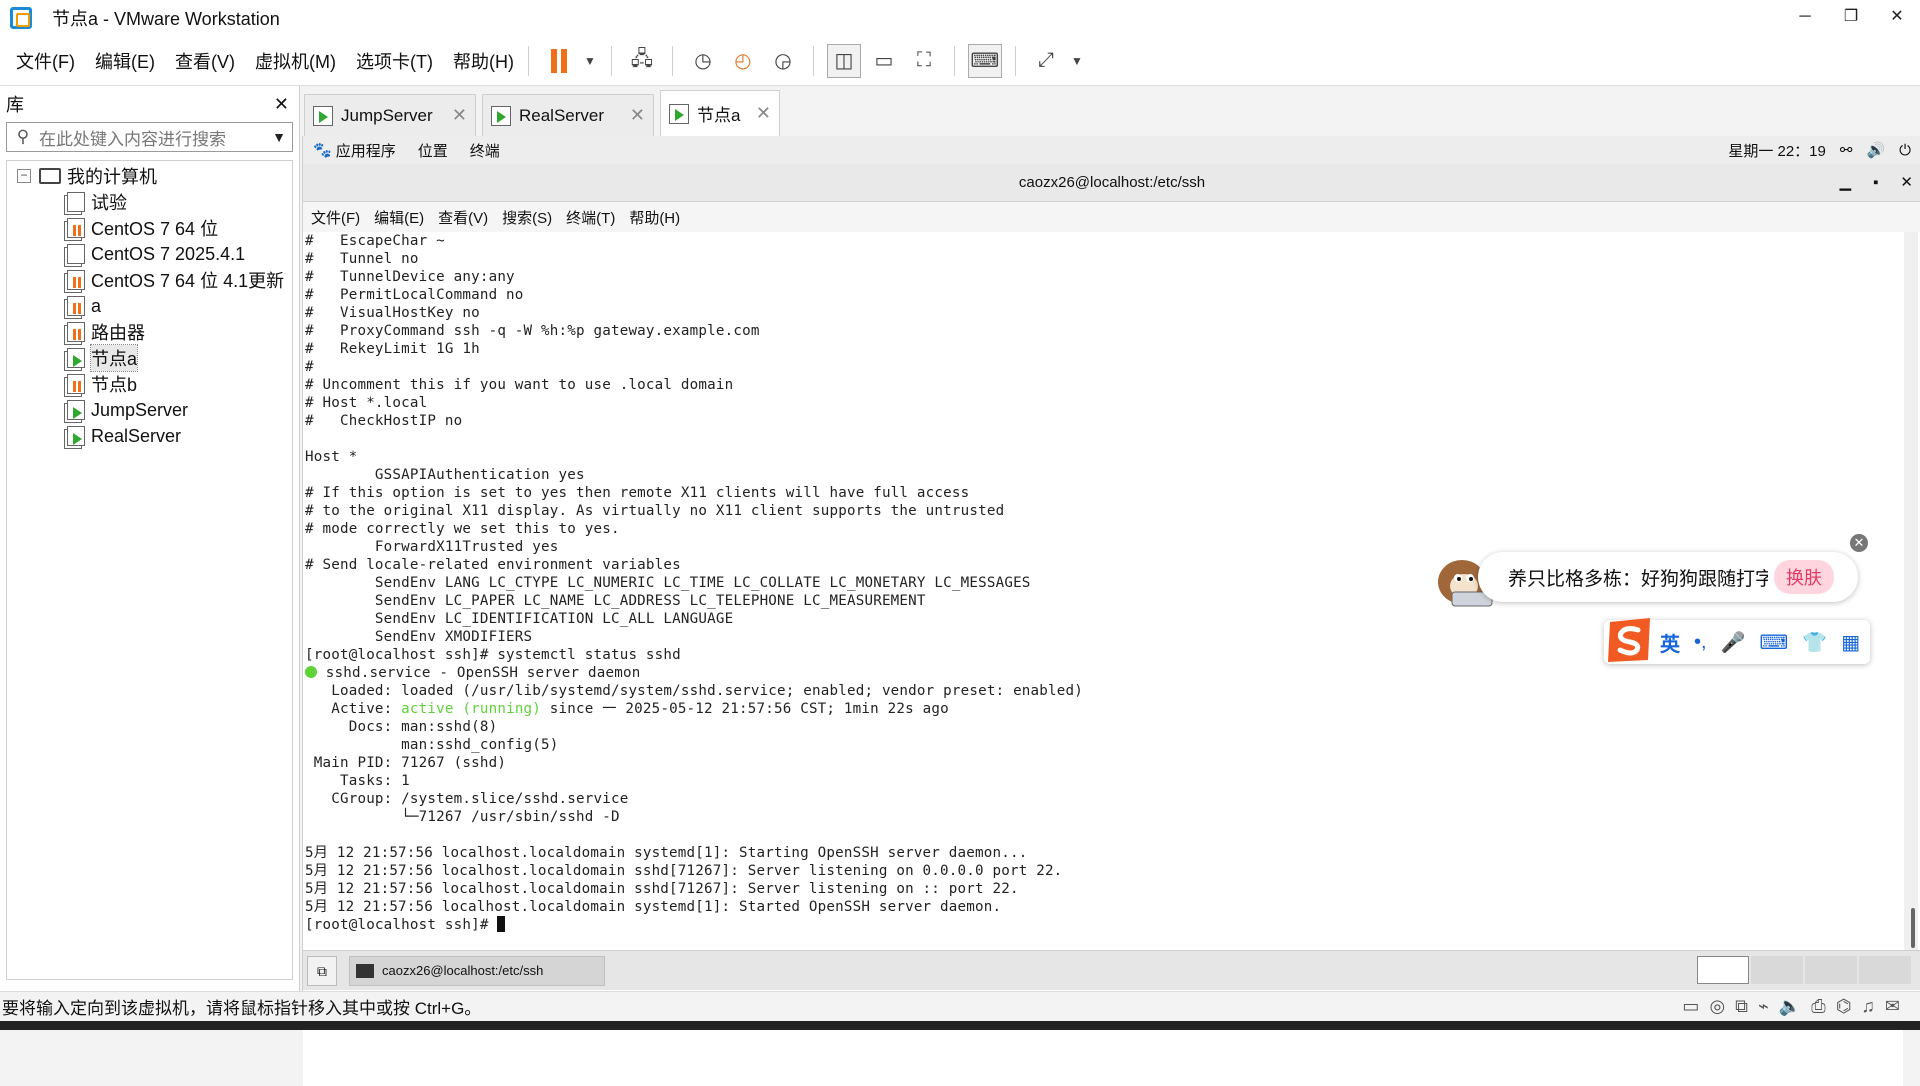 The width and height of the screenshot is (1920, 1086). I want to click on vm-icon, so click(76, 202).